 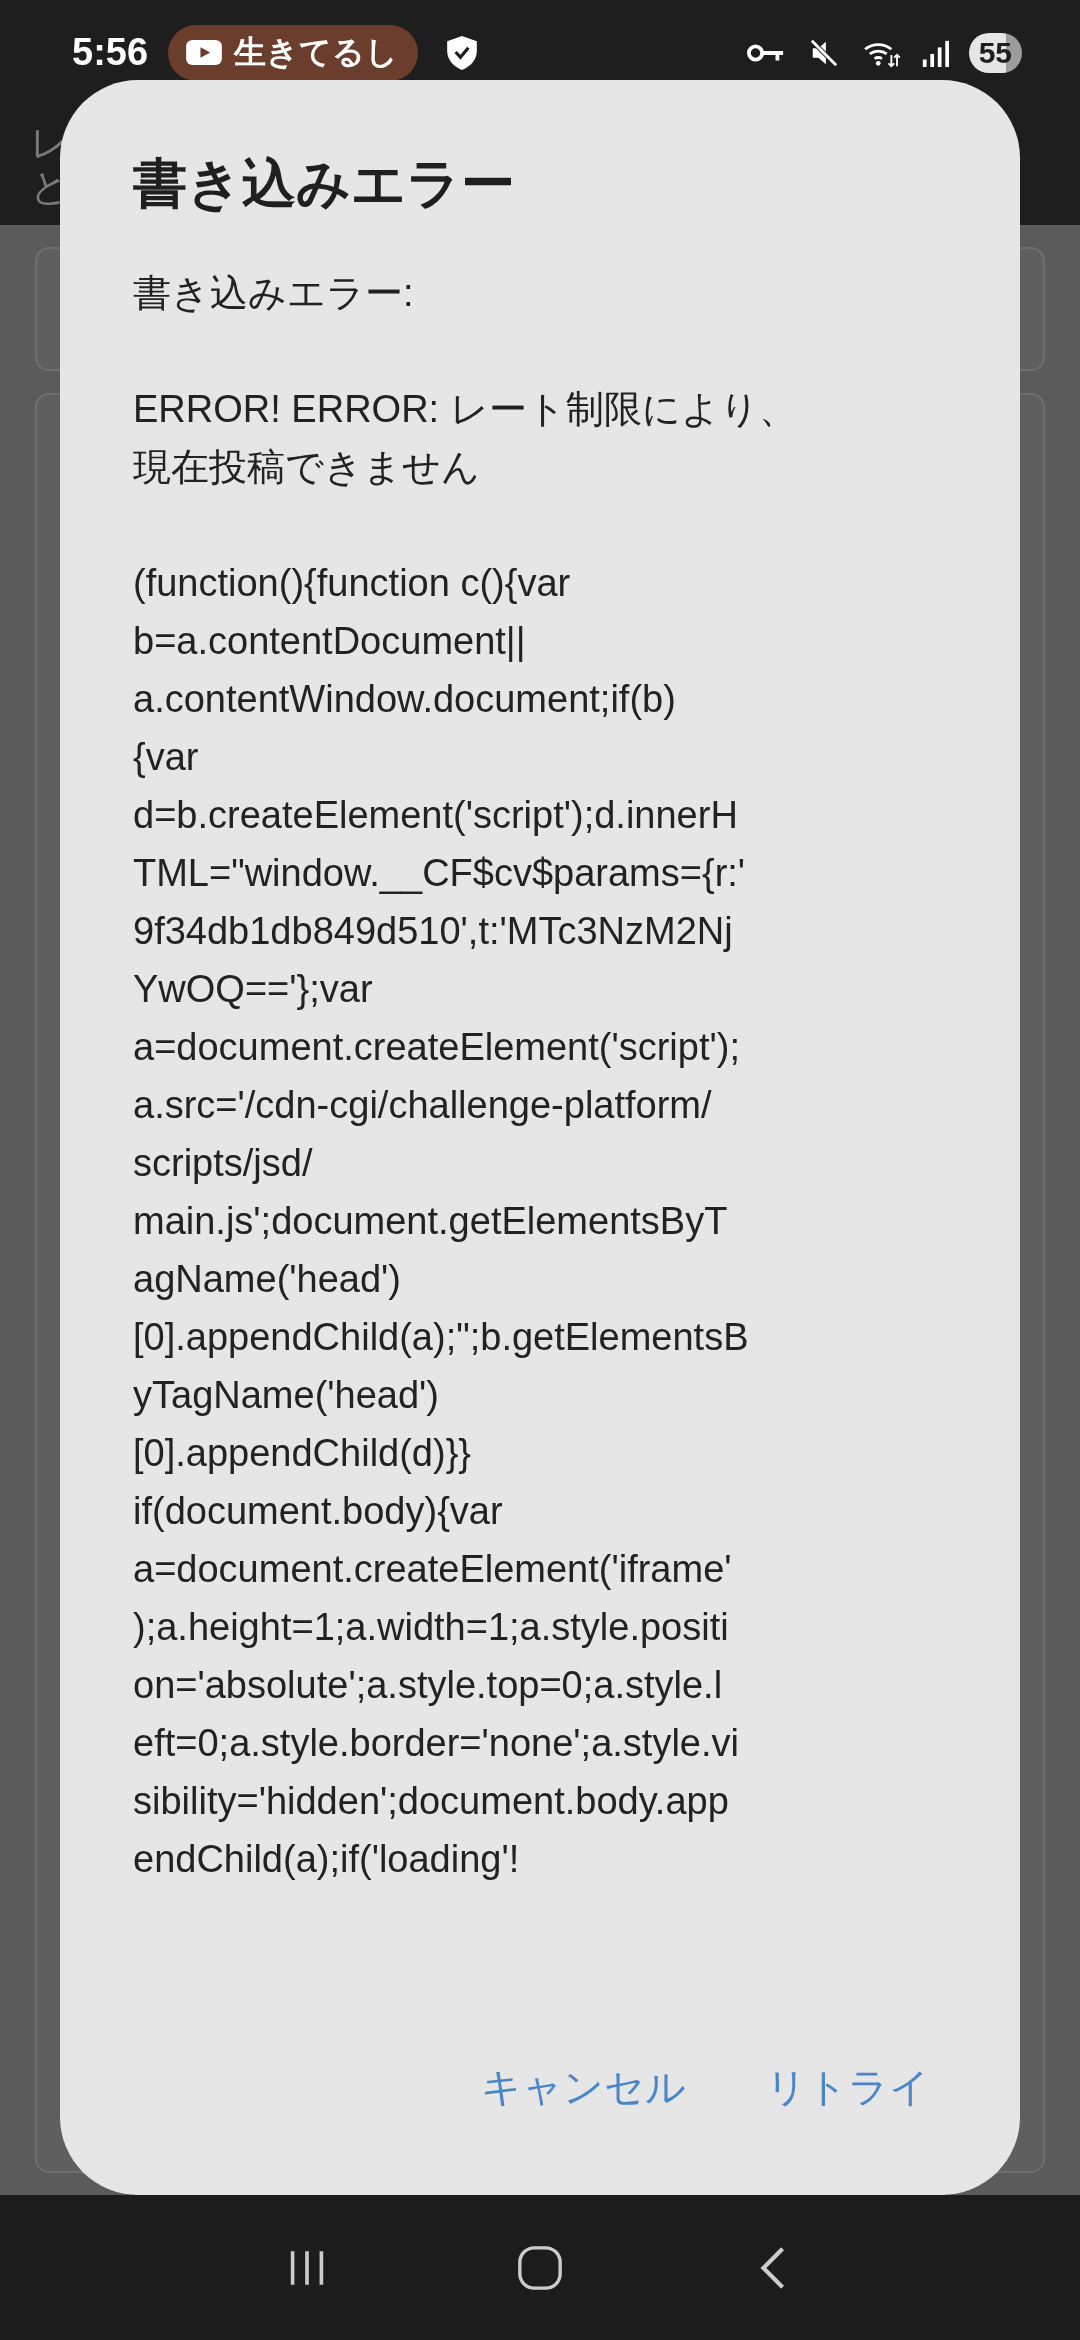 What do you see at coordinates (995, 52) in the screenshot?
I see `battery-indicator: 55` at bounding box center [995, 52].